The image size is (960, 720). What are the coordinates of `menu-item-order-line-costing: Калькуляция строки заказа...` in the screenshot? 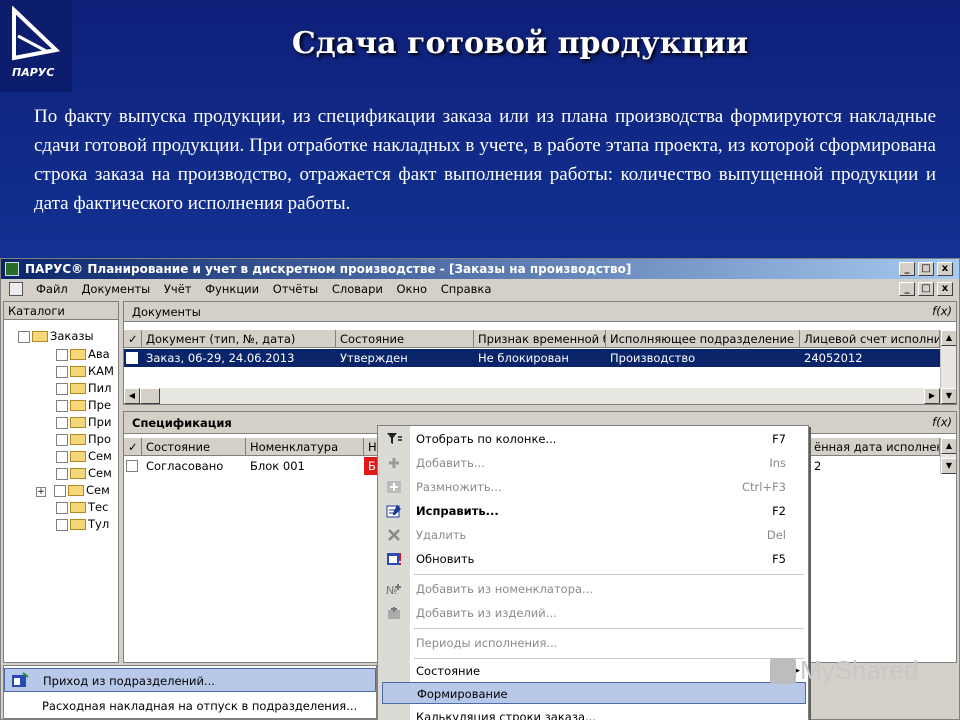 It's located at (593, 713).